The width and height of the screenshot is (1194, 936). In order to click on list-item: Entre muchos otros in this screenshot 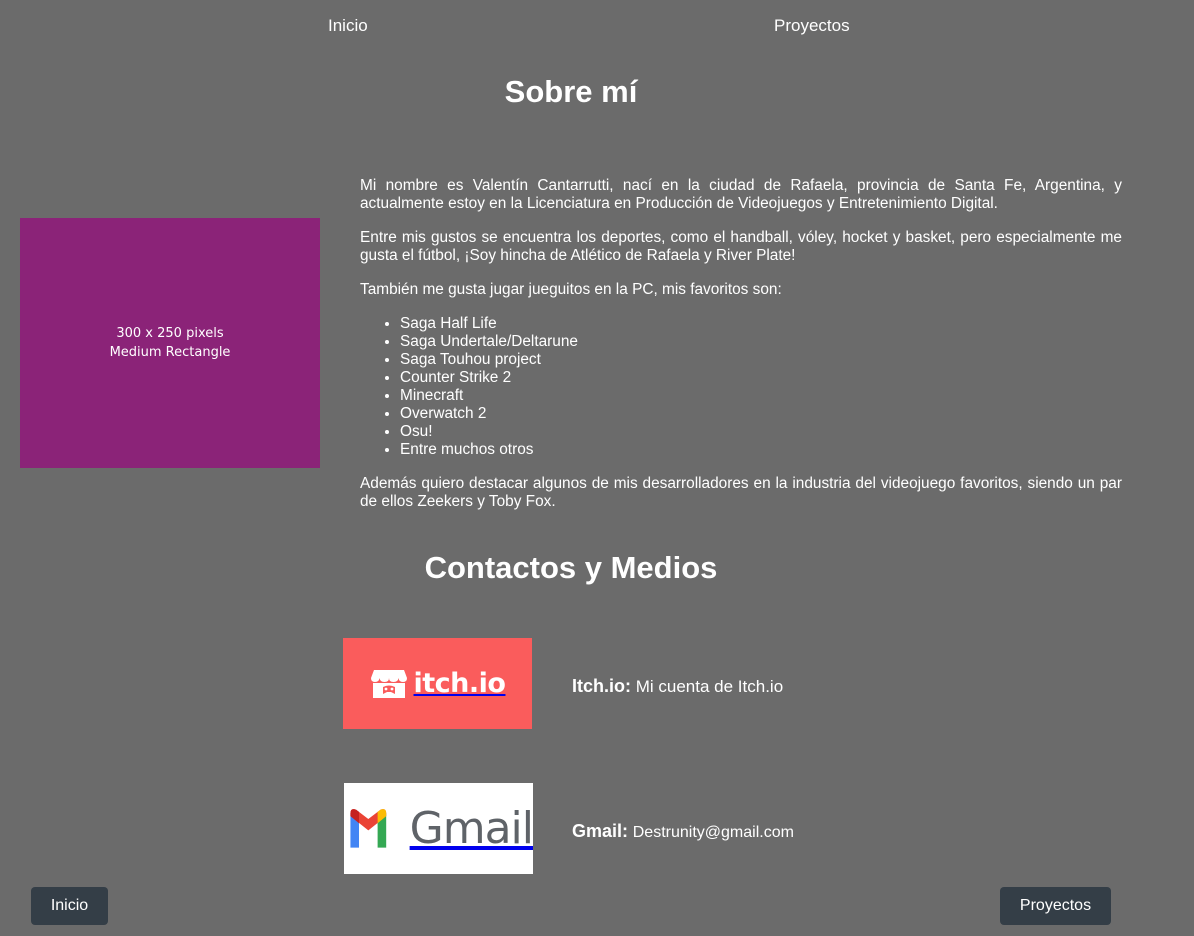, I will do `click(761, 450)`.